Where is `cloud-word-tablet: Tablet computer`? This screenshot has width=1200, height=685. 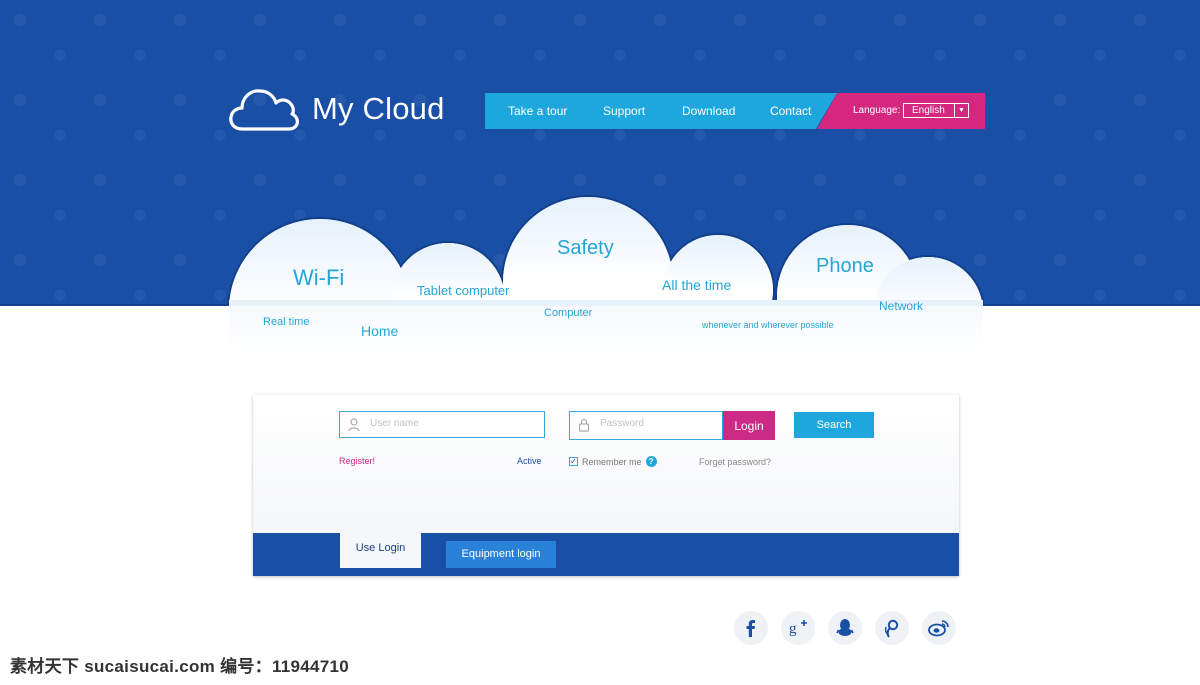 cloud-word-tablet: Tablet computer is located at coordinates (463, 290).